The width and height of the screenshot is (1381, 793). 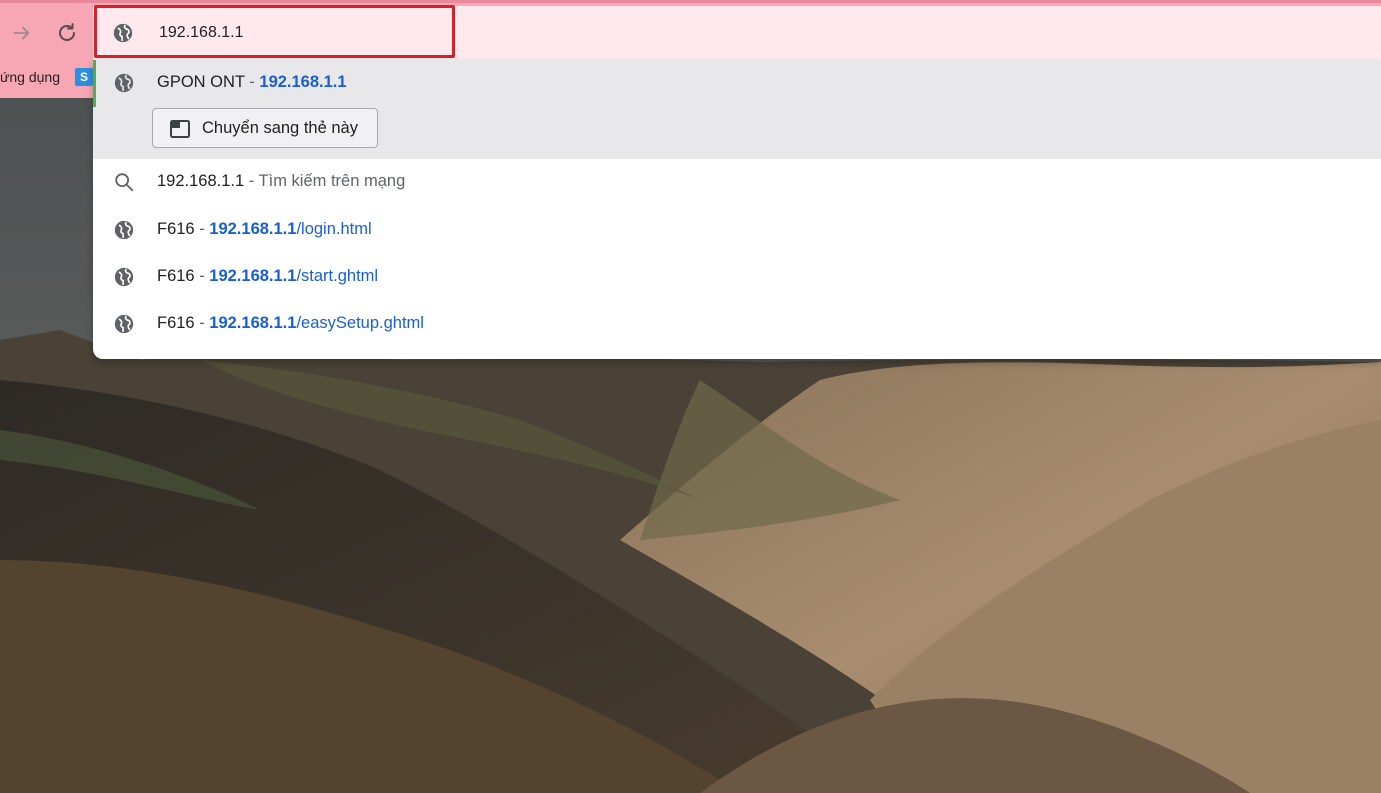 I want to click on address-highlight-frame, so click(x=274, y=31).